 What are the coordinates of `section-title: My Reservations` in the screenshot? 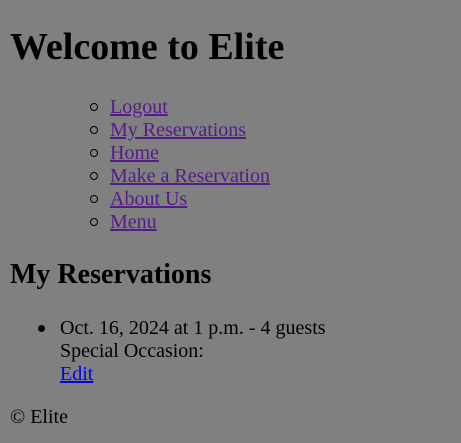 It's located at (111, 274).